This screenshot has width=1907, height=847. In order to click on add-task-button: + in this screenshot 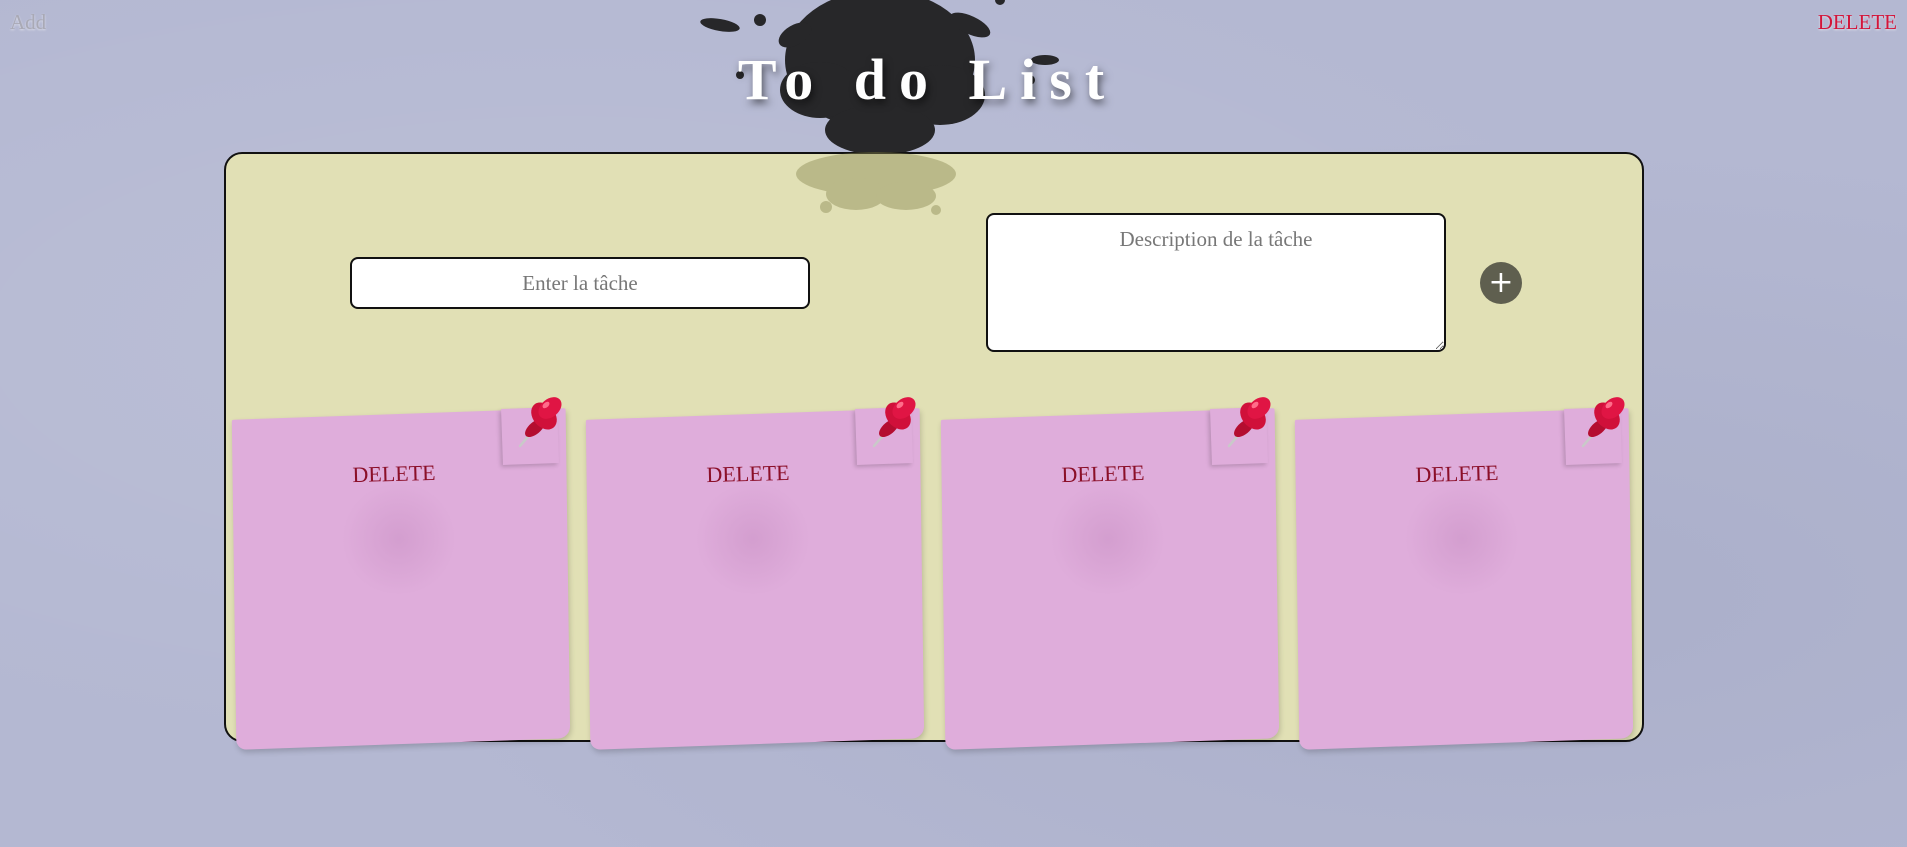, I will do `click(1501, 283)`.